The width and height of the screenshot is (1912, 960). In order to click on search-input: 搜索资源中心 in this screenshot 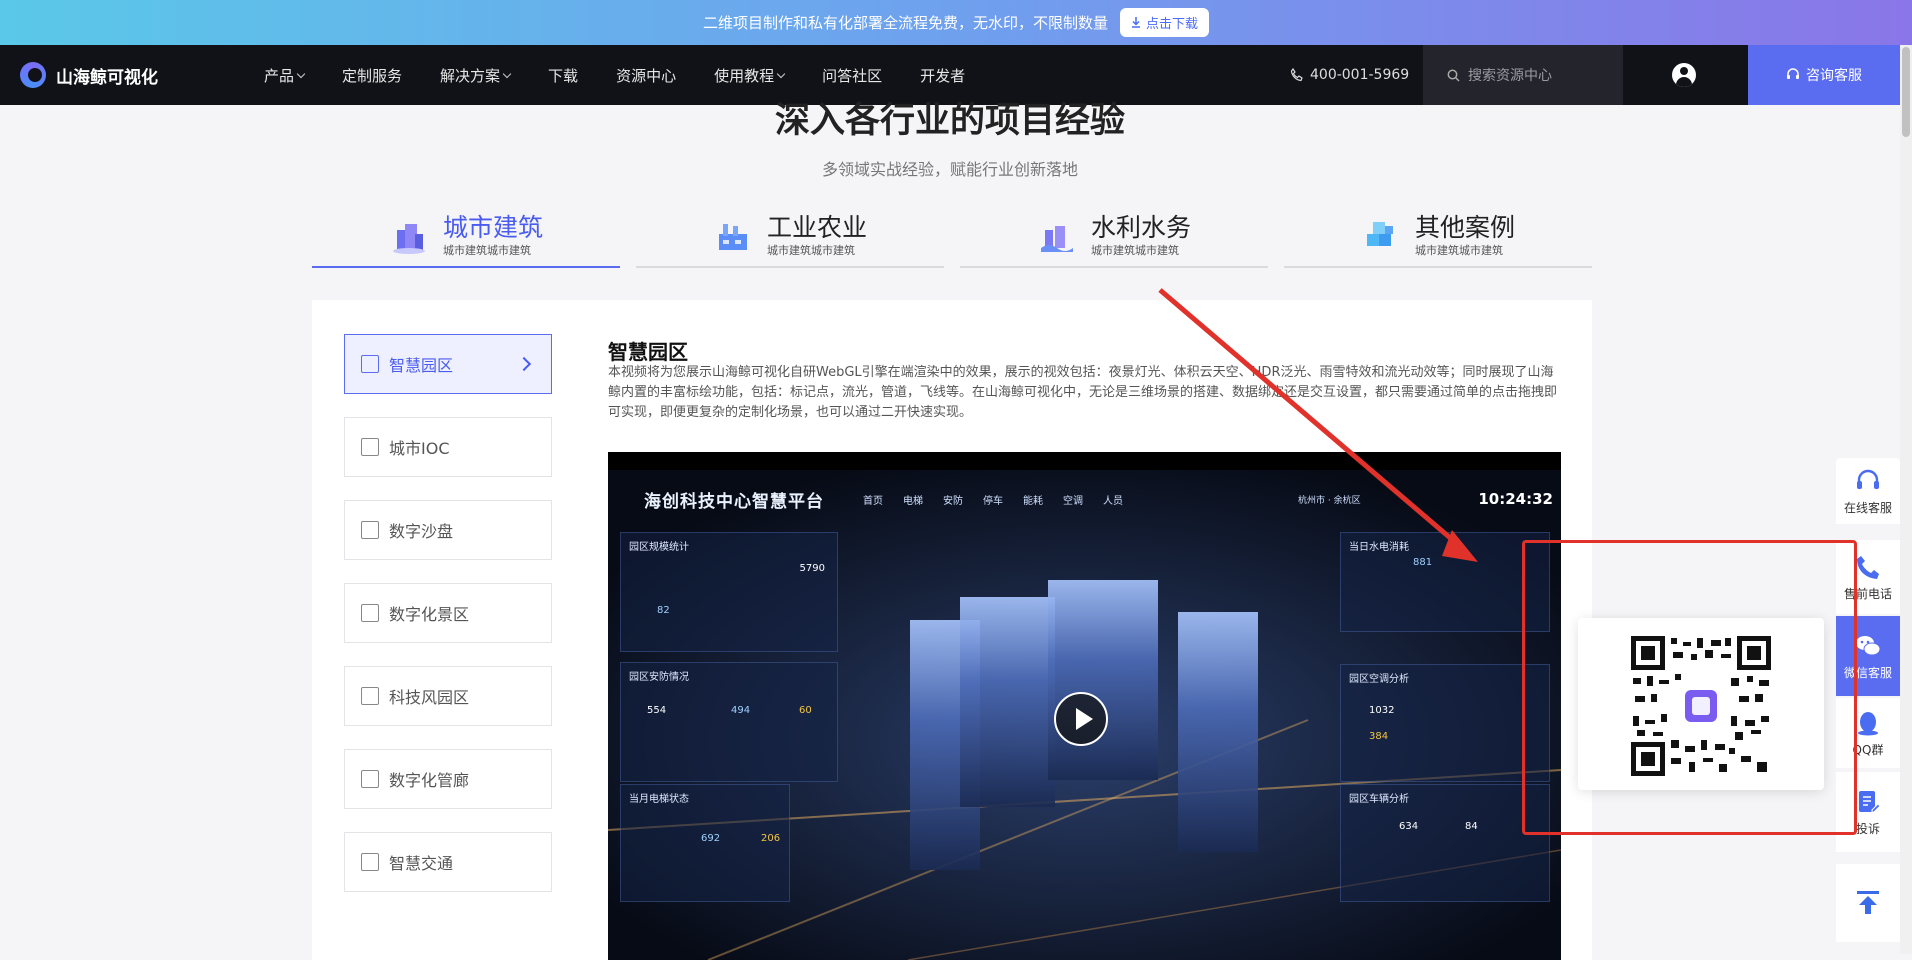, I will do `click(1523, 75)`.